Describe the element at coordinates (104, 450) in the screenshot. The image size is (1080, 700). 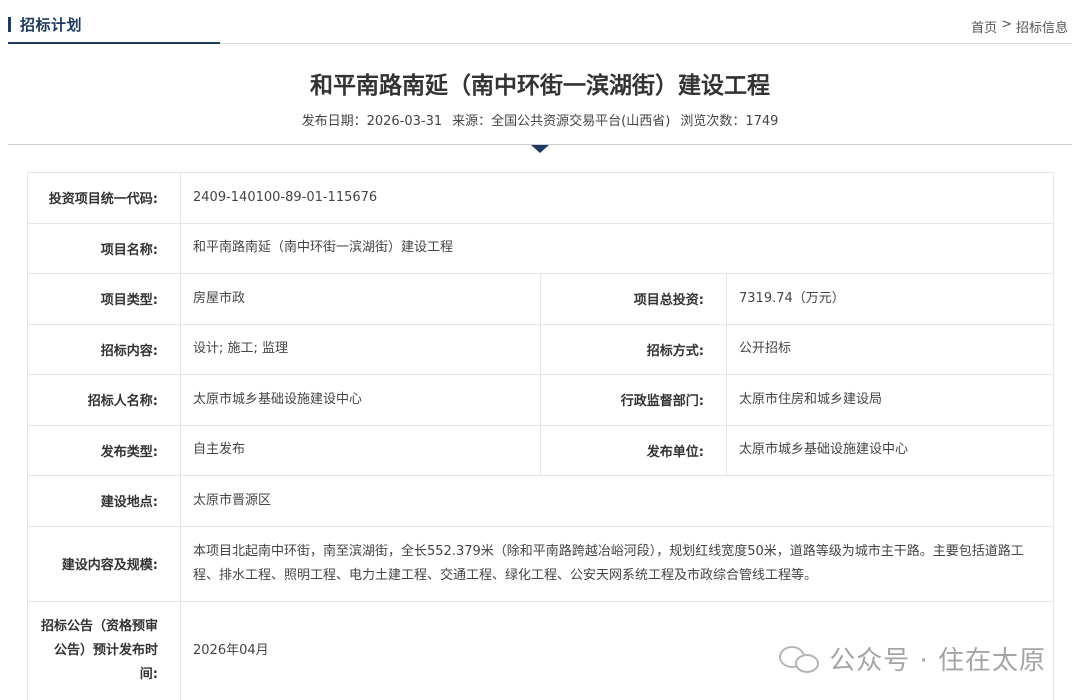
I see `publish-type-label: 发布类型:` at that location.